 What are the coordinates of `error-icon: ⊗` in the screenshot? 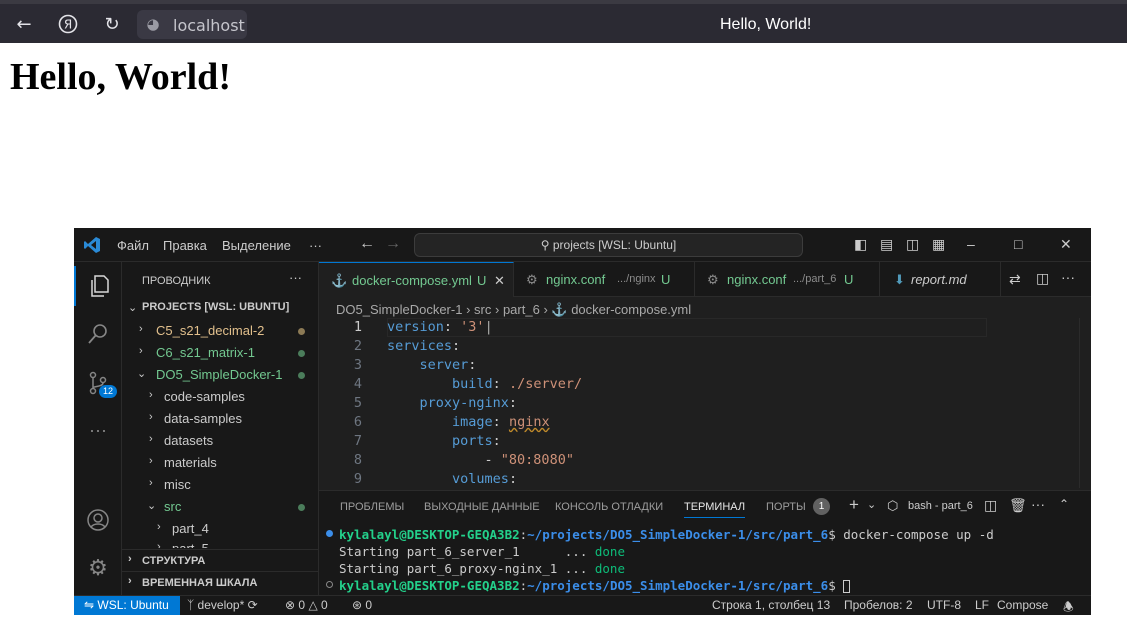 It's located at (290, 605).